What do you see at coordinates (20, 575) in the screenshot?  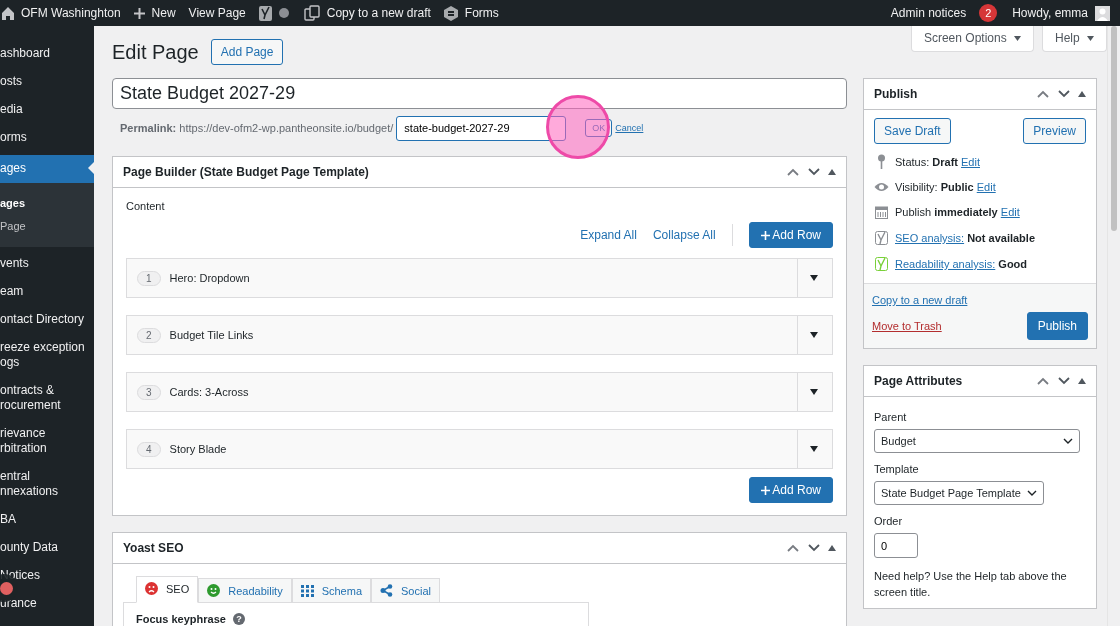 I see `menu-item: Notices` at bounding box center [20, 575].